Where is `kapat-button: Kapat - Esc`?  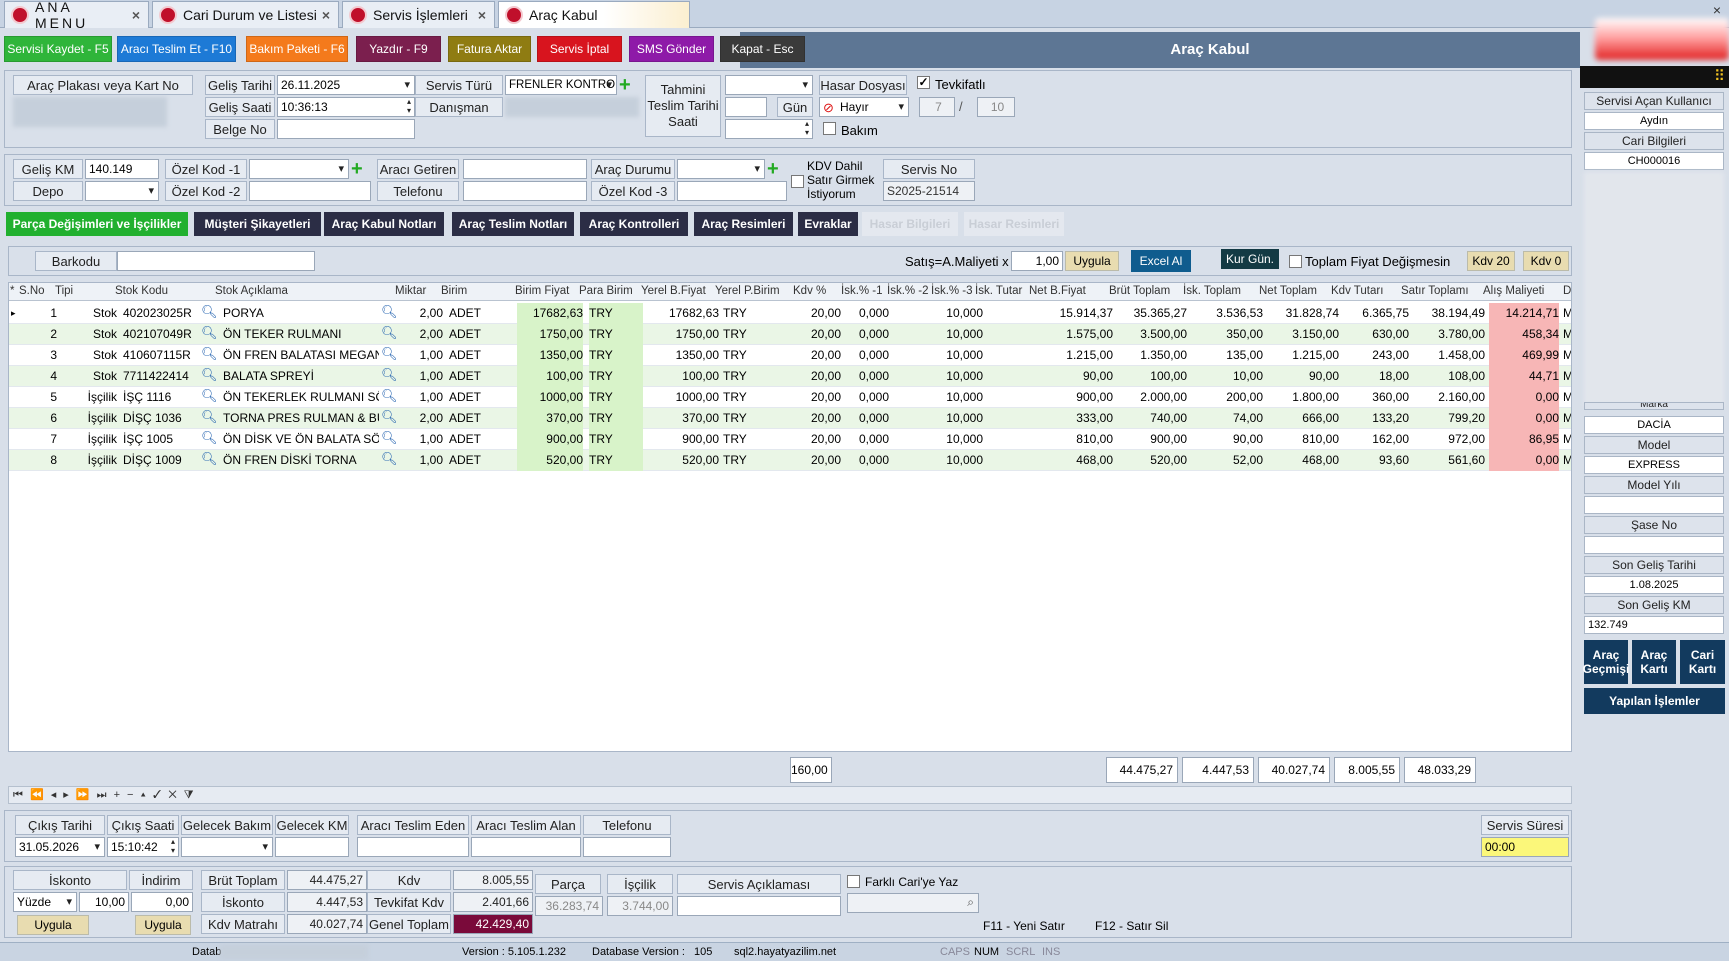
kapat-button: Kapat - Esc is located at coordinates (762, 49).